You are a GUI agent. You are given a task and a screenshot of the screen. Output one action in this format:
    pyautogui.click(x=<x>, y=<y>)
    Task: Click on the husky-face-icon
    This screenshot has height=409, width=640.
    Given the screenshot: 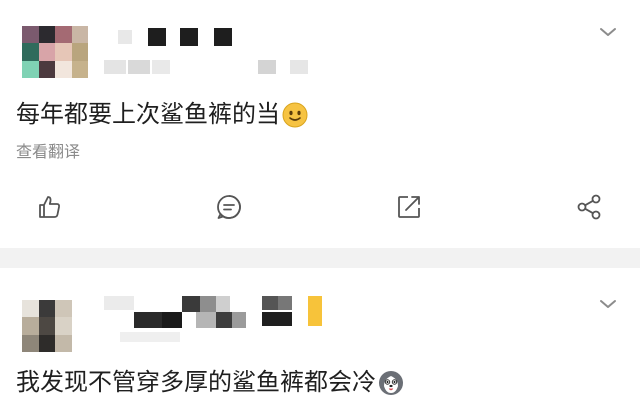 What is the action you would take?
    pyautogui.click(x=391, y=383)
    